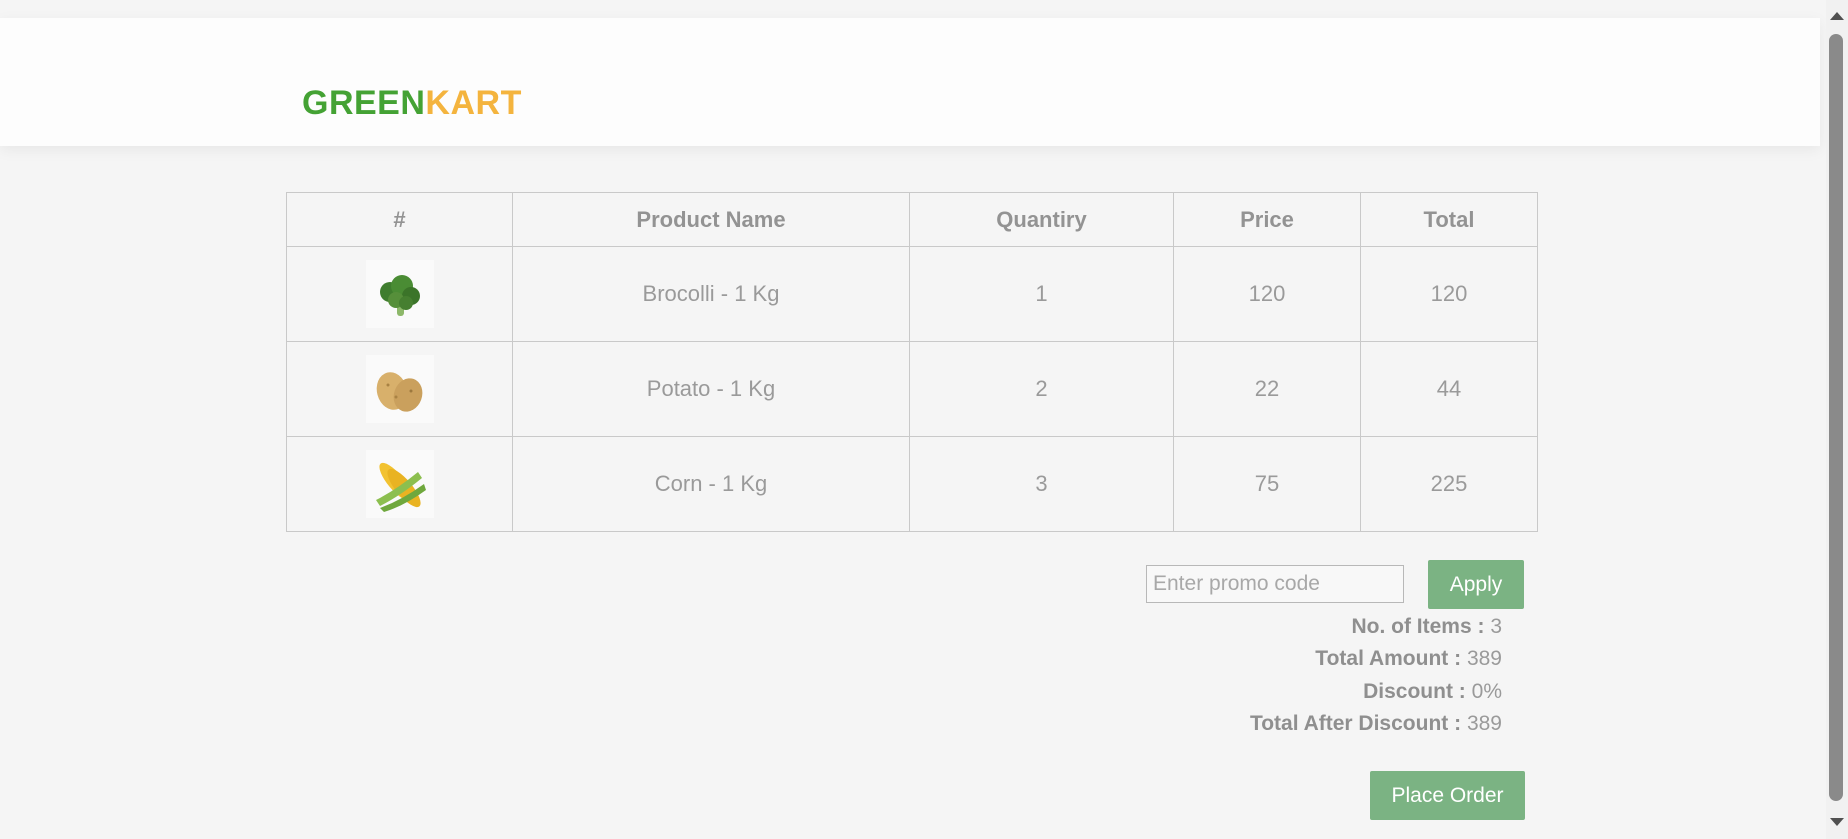  I want to click on total-after-discount-label: Total After Discount :, so click(1355, 723).